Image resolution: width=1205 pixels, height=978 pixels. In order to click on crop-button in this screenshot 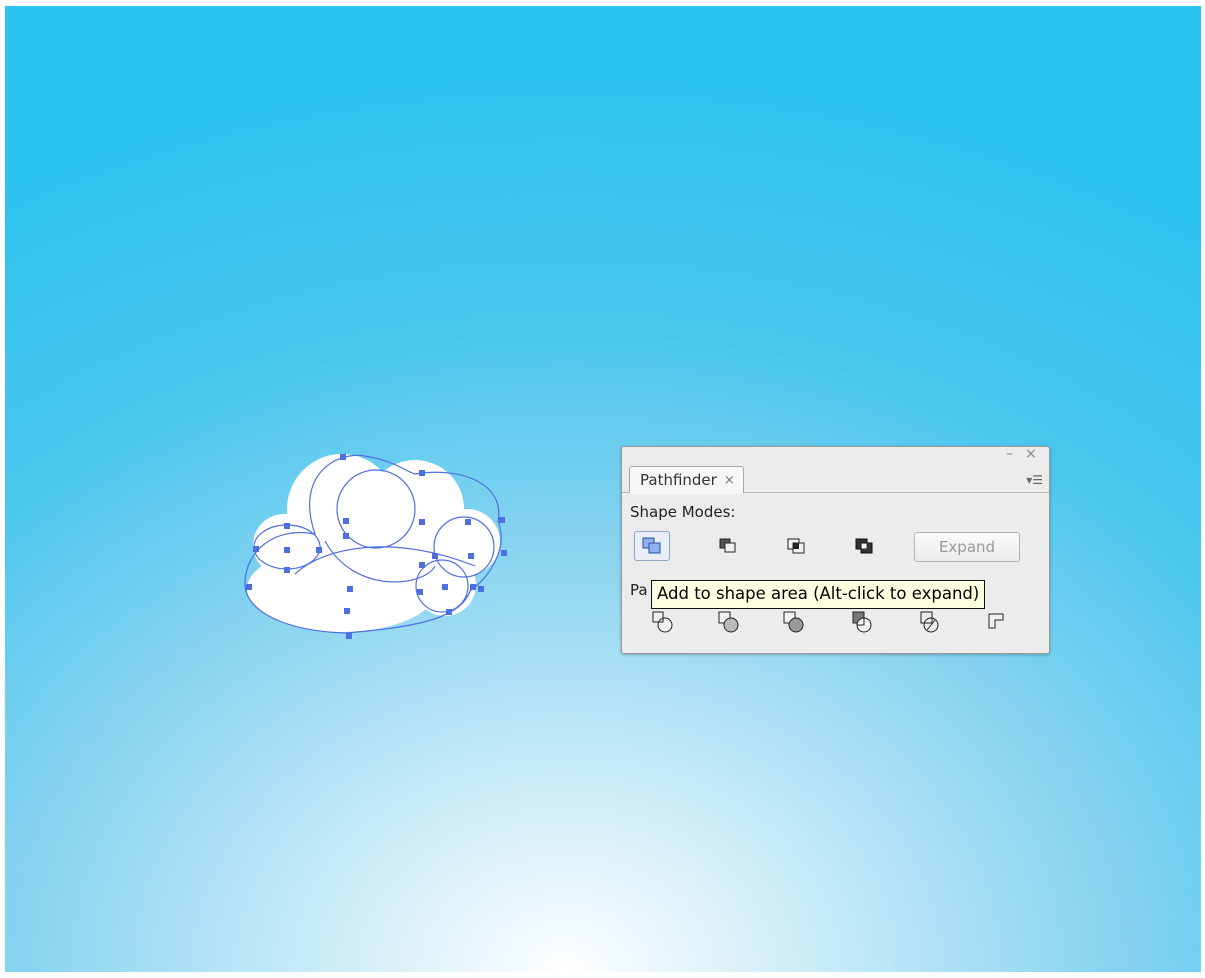, I will do `click(863, 622)`.